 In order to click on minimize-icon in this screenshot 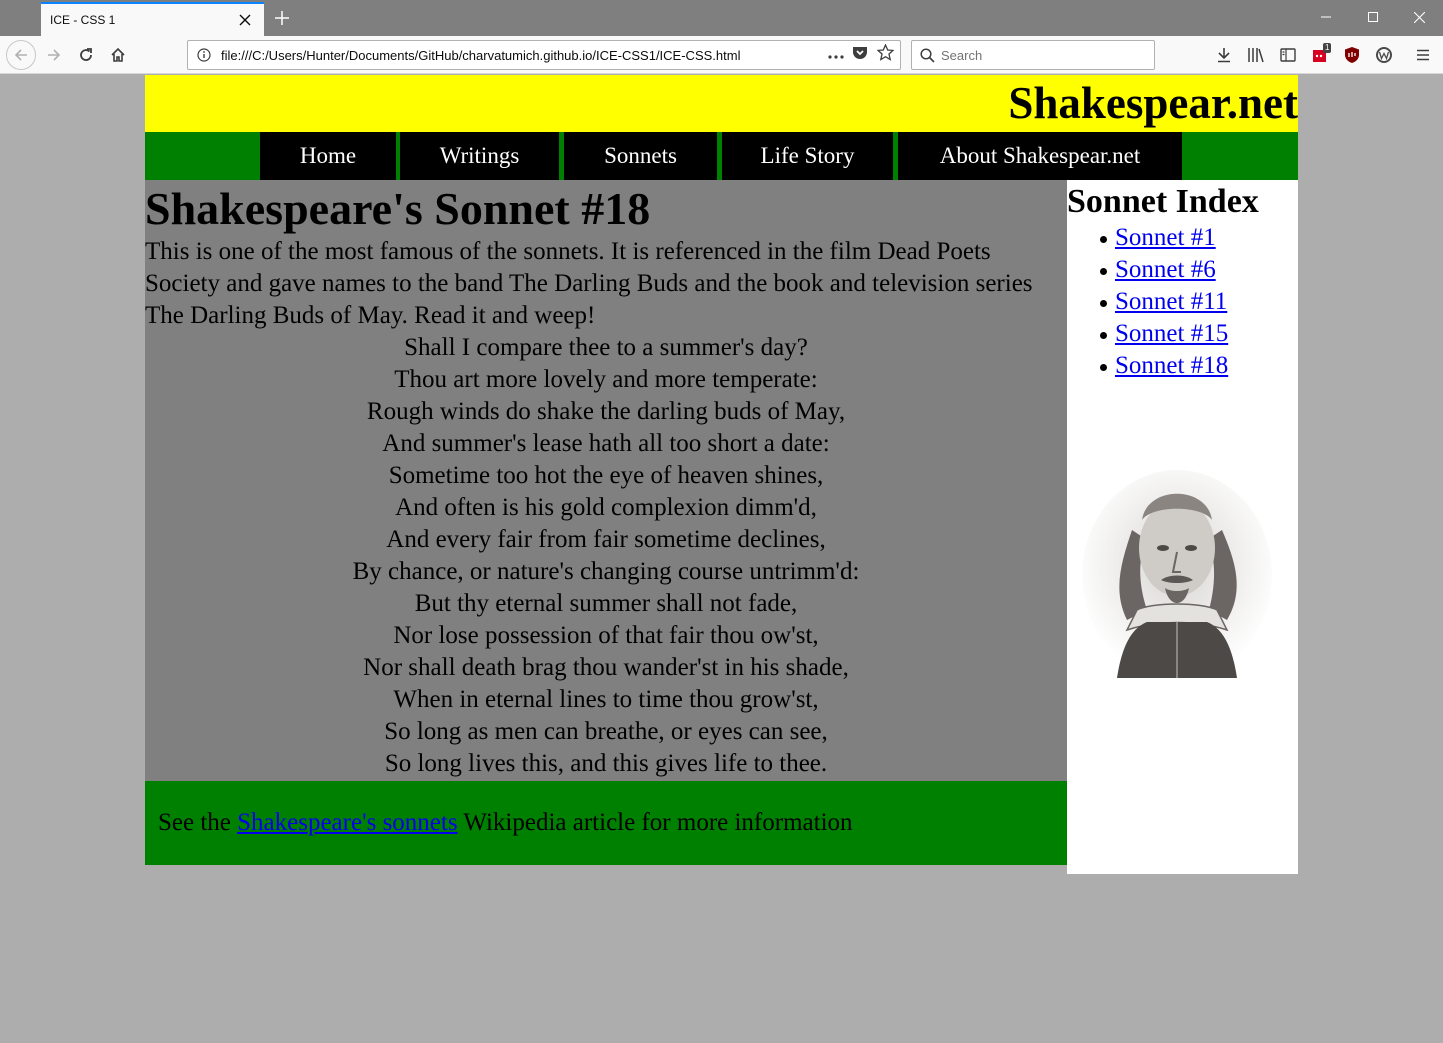, I will do `click(1326, 17)`.